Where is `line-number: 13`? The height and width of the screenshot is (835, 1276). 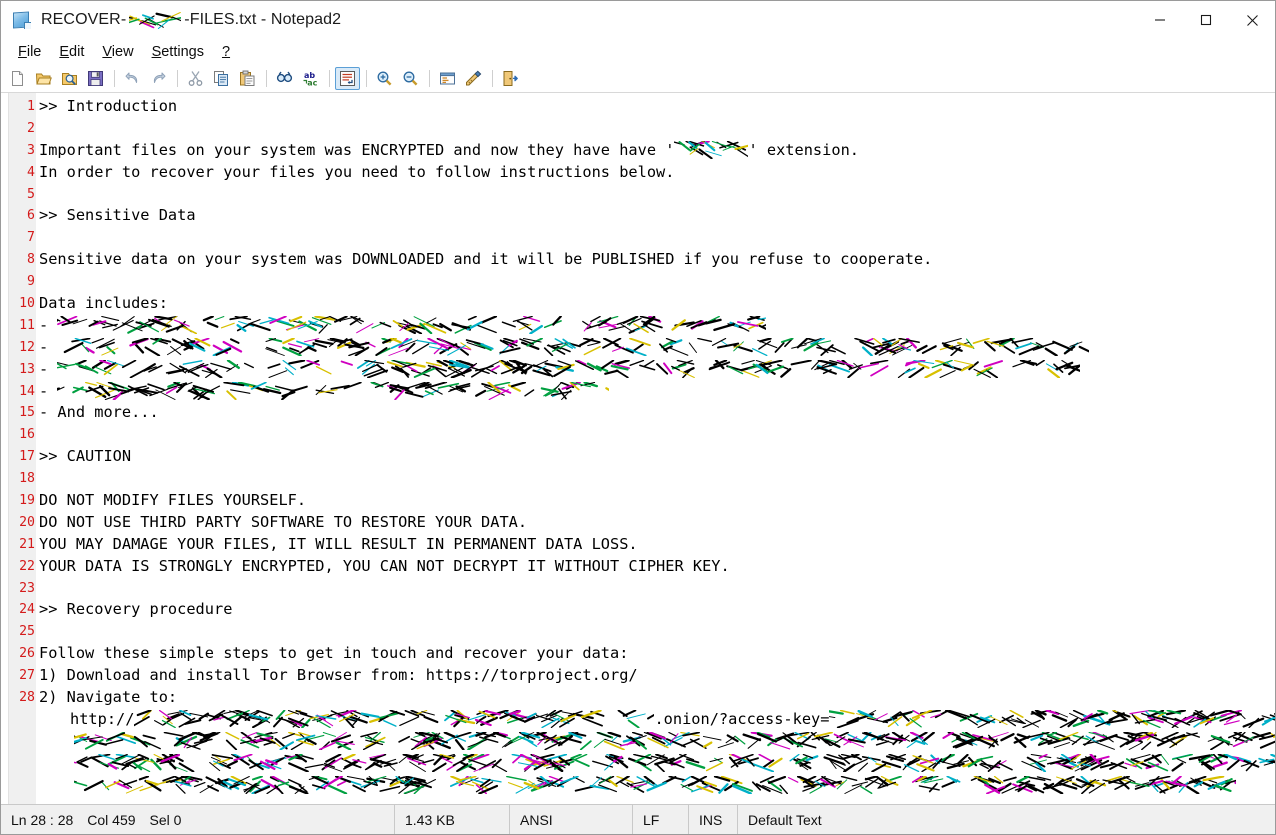
line-number: 13 is located at coordinates (27, 369).